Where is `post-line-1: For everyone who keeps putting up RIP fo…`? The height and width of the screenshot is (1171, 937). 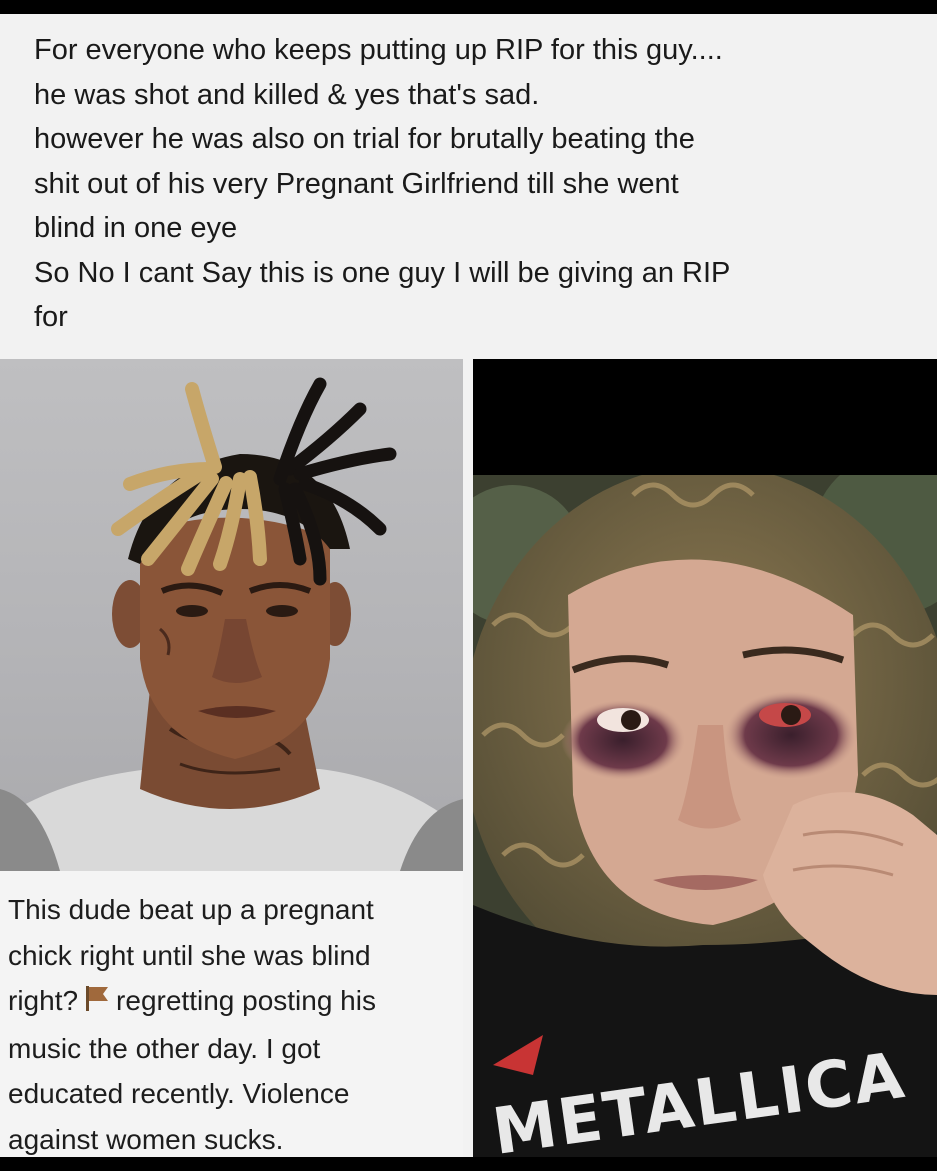 post-line-1: For everyone who keeps putting up RIP fo… is located at coordinates (378, 50).